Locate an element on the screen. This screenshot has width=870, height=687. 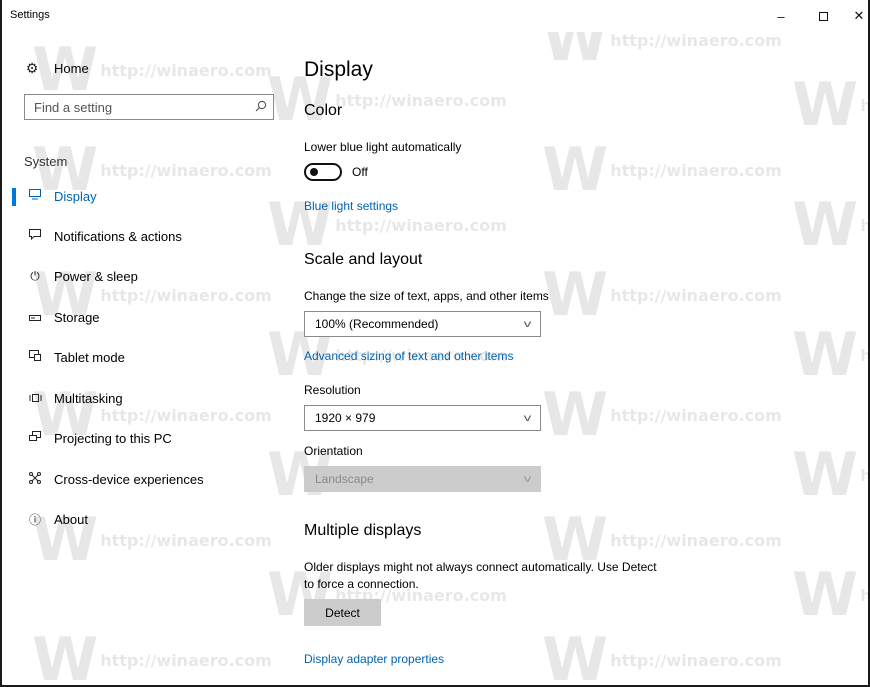
monitor-icon is located at coordinates (35, 196).